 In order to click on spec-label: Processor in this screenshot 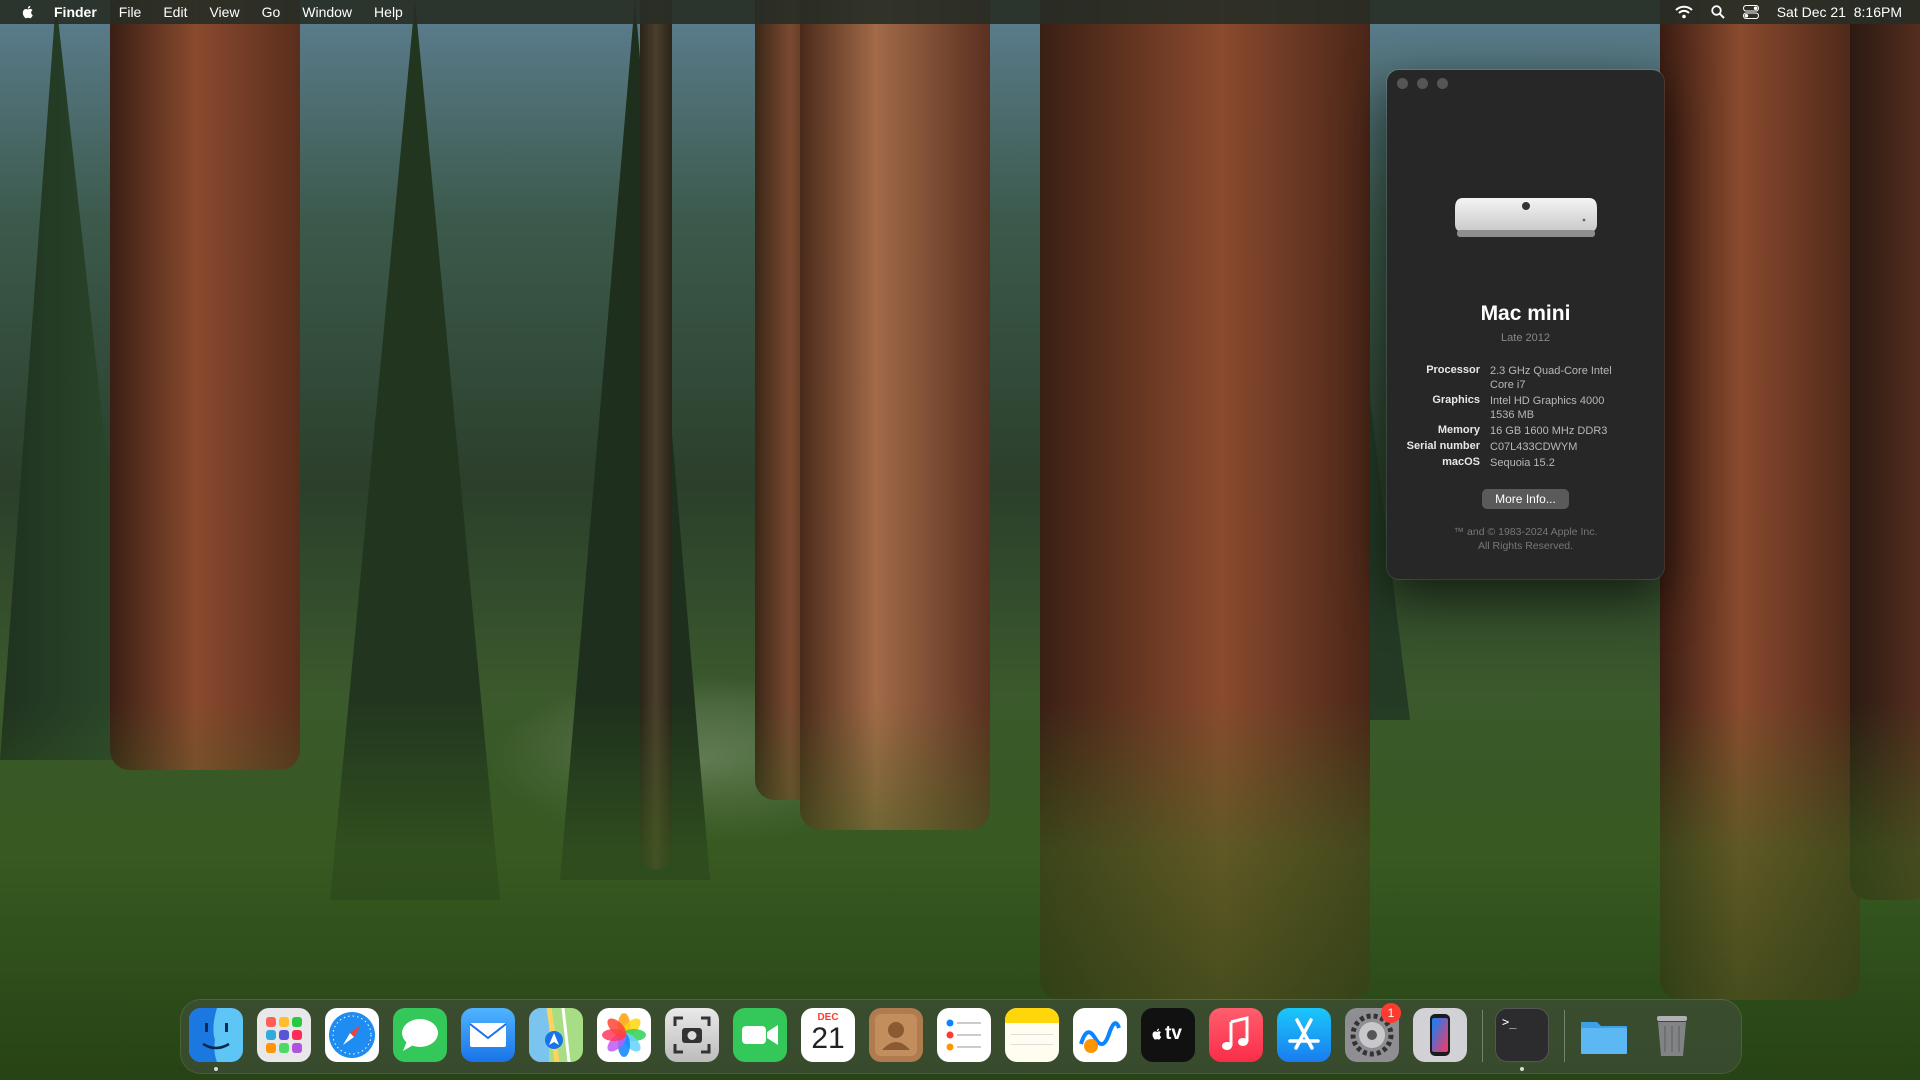, I will do `click(1453, 370)`.